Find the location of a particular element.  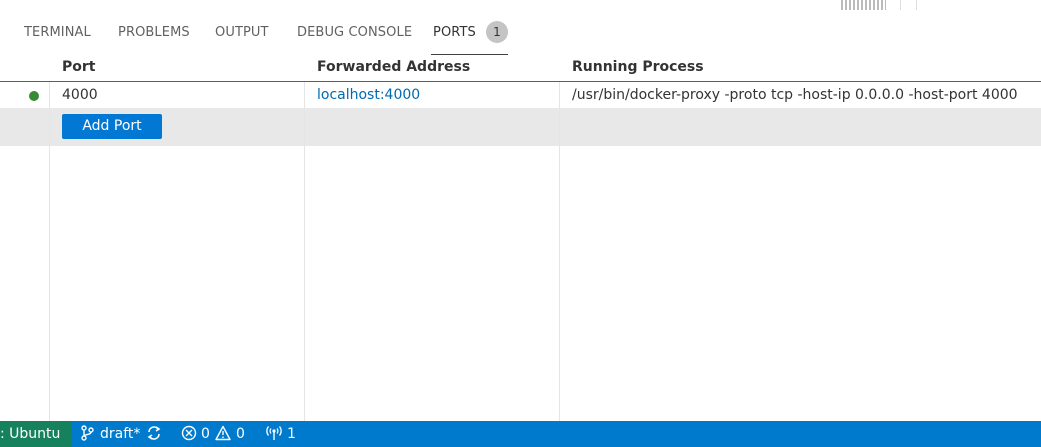

error-icon is located at coordinates (189, 433).